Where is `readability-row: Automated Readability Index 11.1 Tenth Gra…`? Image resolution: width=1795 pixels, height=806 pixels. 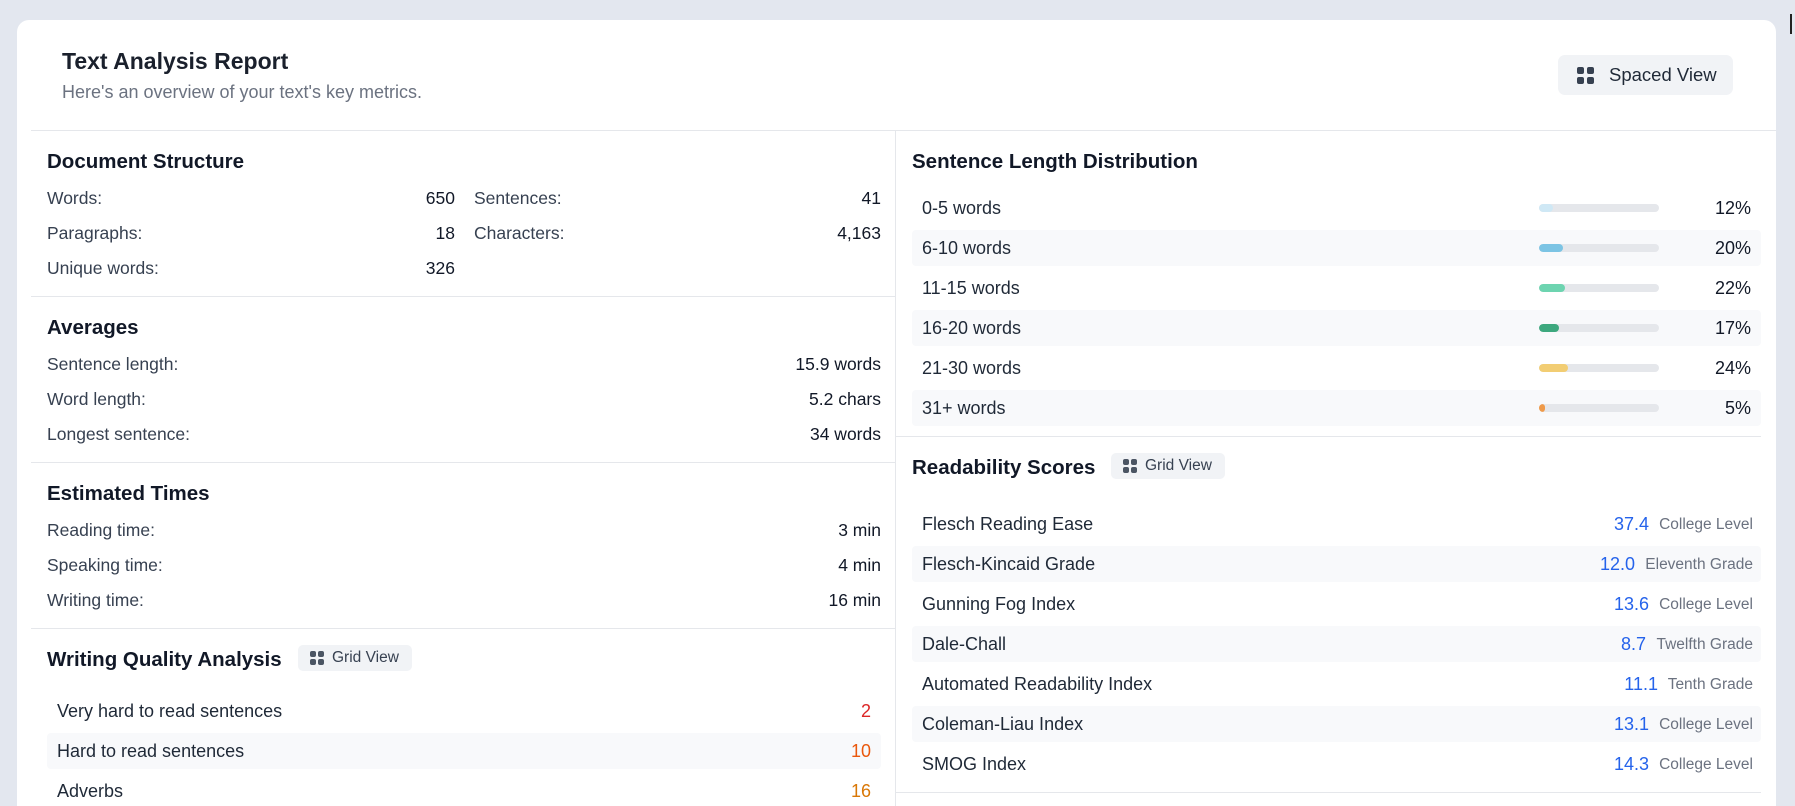
readability-row: Automated Readability Index 11.1 Tenth Gra… is located at coordinates (1336, 684).